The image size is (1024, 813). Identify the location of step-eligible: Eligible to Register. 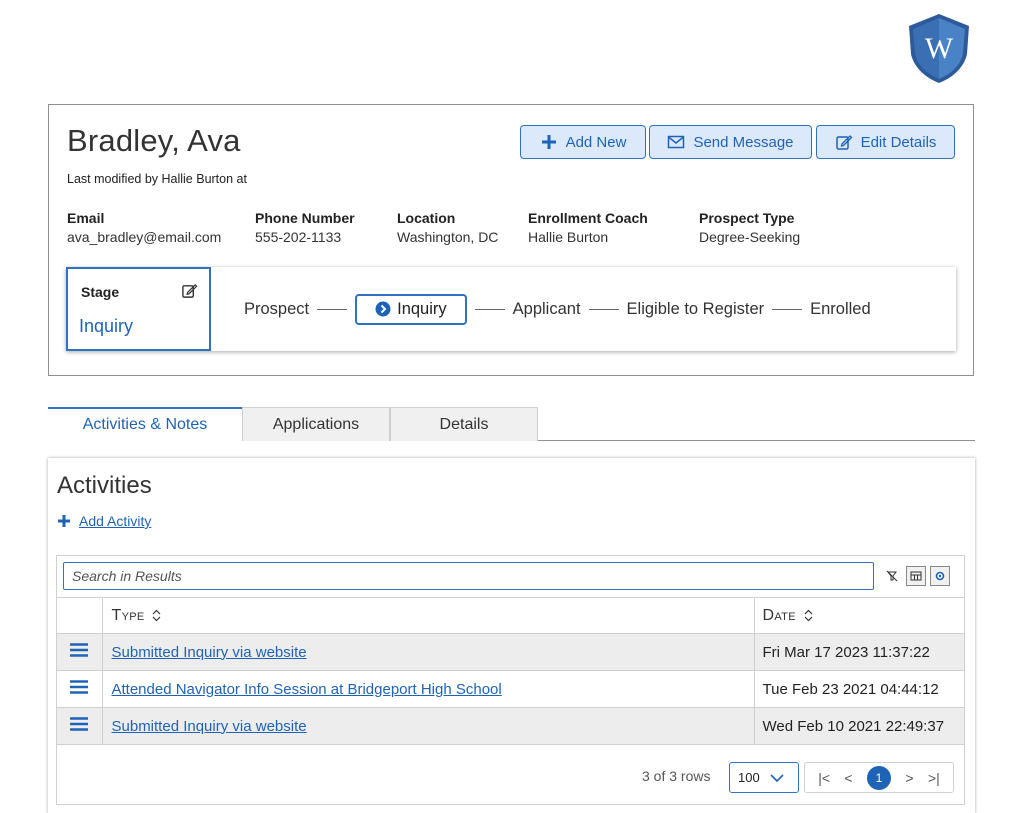
(695, 308).